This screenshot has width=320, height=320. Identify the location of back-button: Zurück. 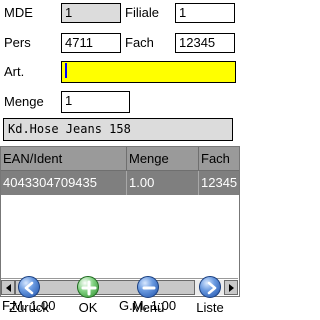
(29, 298).